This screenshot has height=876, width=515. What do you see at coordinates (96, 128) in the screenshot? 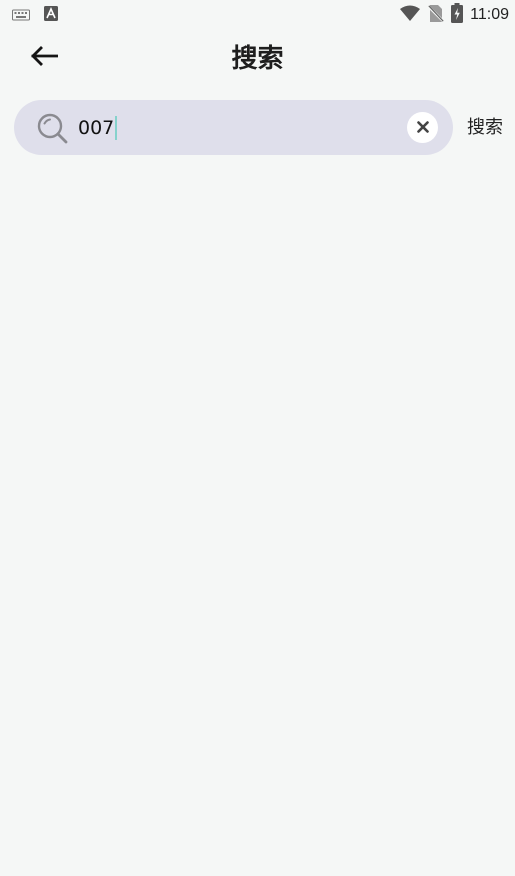
I see `search-input-value: 007` at bounding box center [96, 128].